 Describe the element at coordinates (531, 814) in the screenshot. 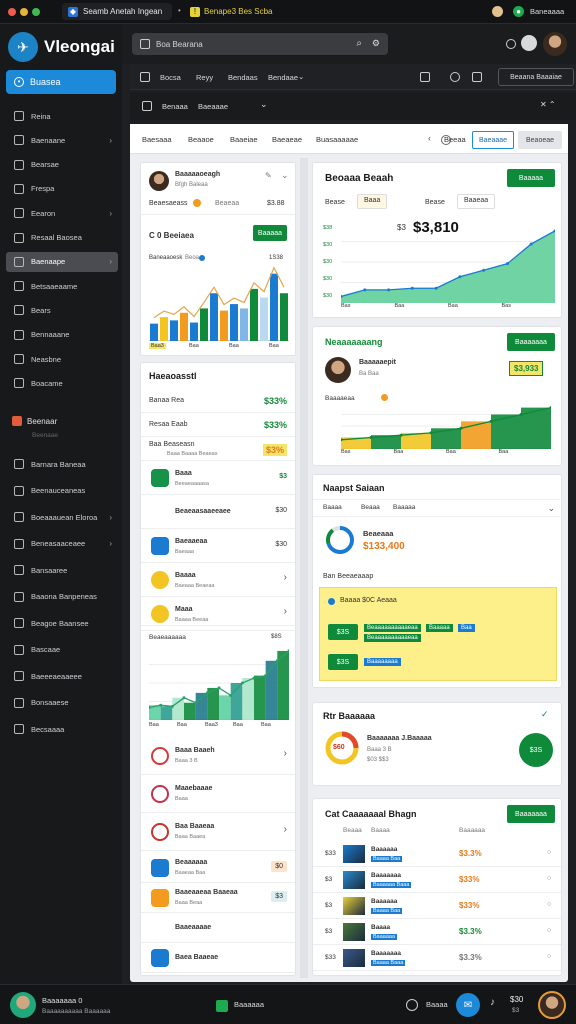

I see `campaign-action-button: Baaaaaaa` at that location.